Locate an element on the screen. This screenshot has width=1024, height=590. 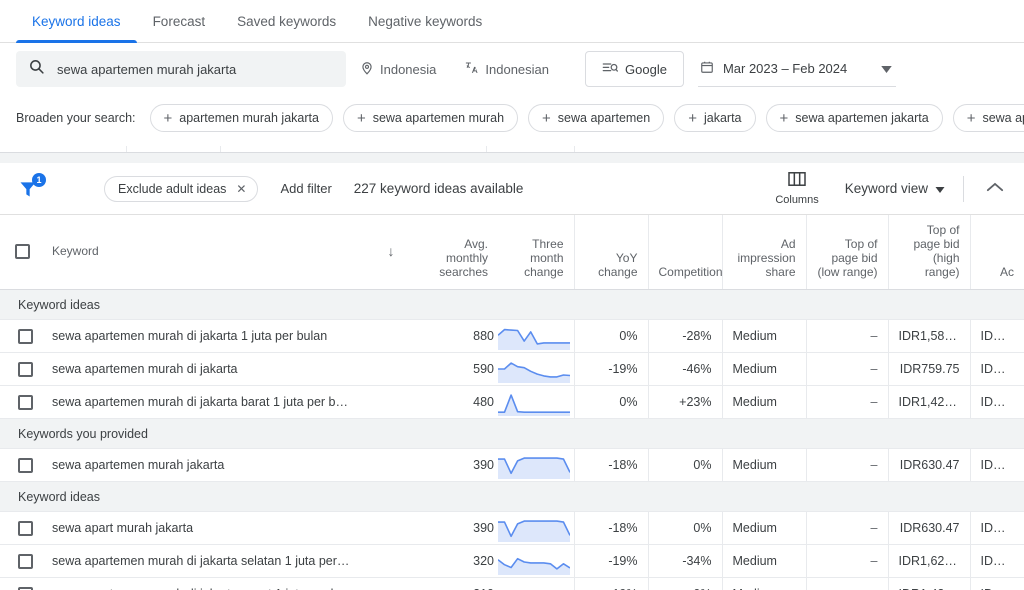
active-filter-chip: Exclude adult ideas ✕ is located at coordinates (181, 188).